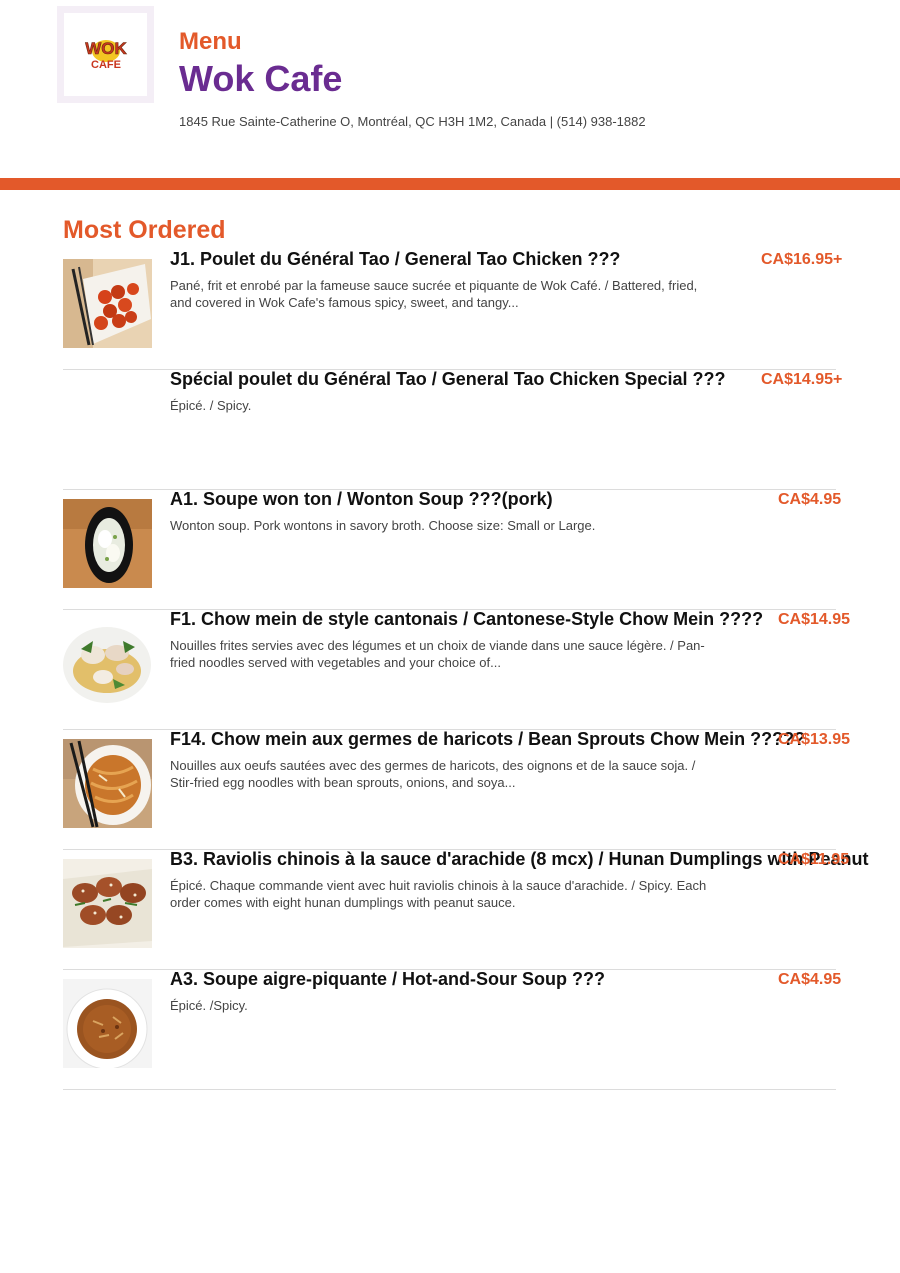  Describe the element at coordinates (210, 41) in the screenshot. I see `menu-label: Menu` at that location.